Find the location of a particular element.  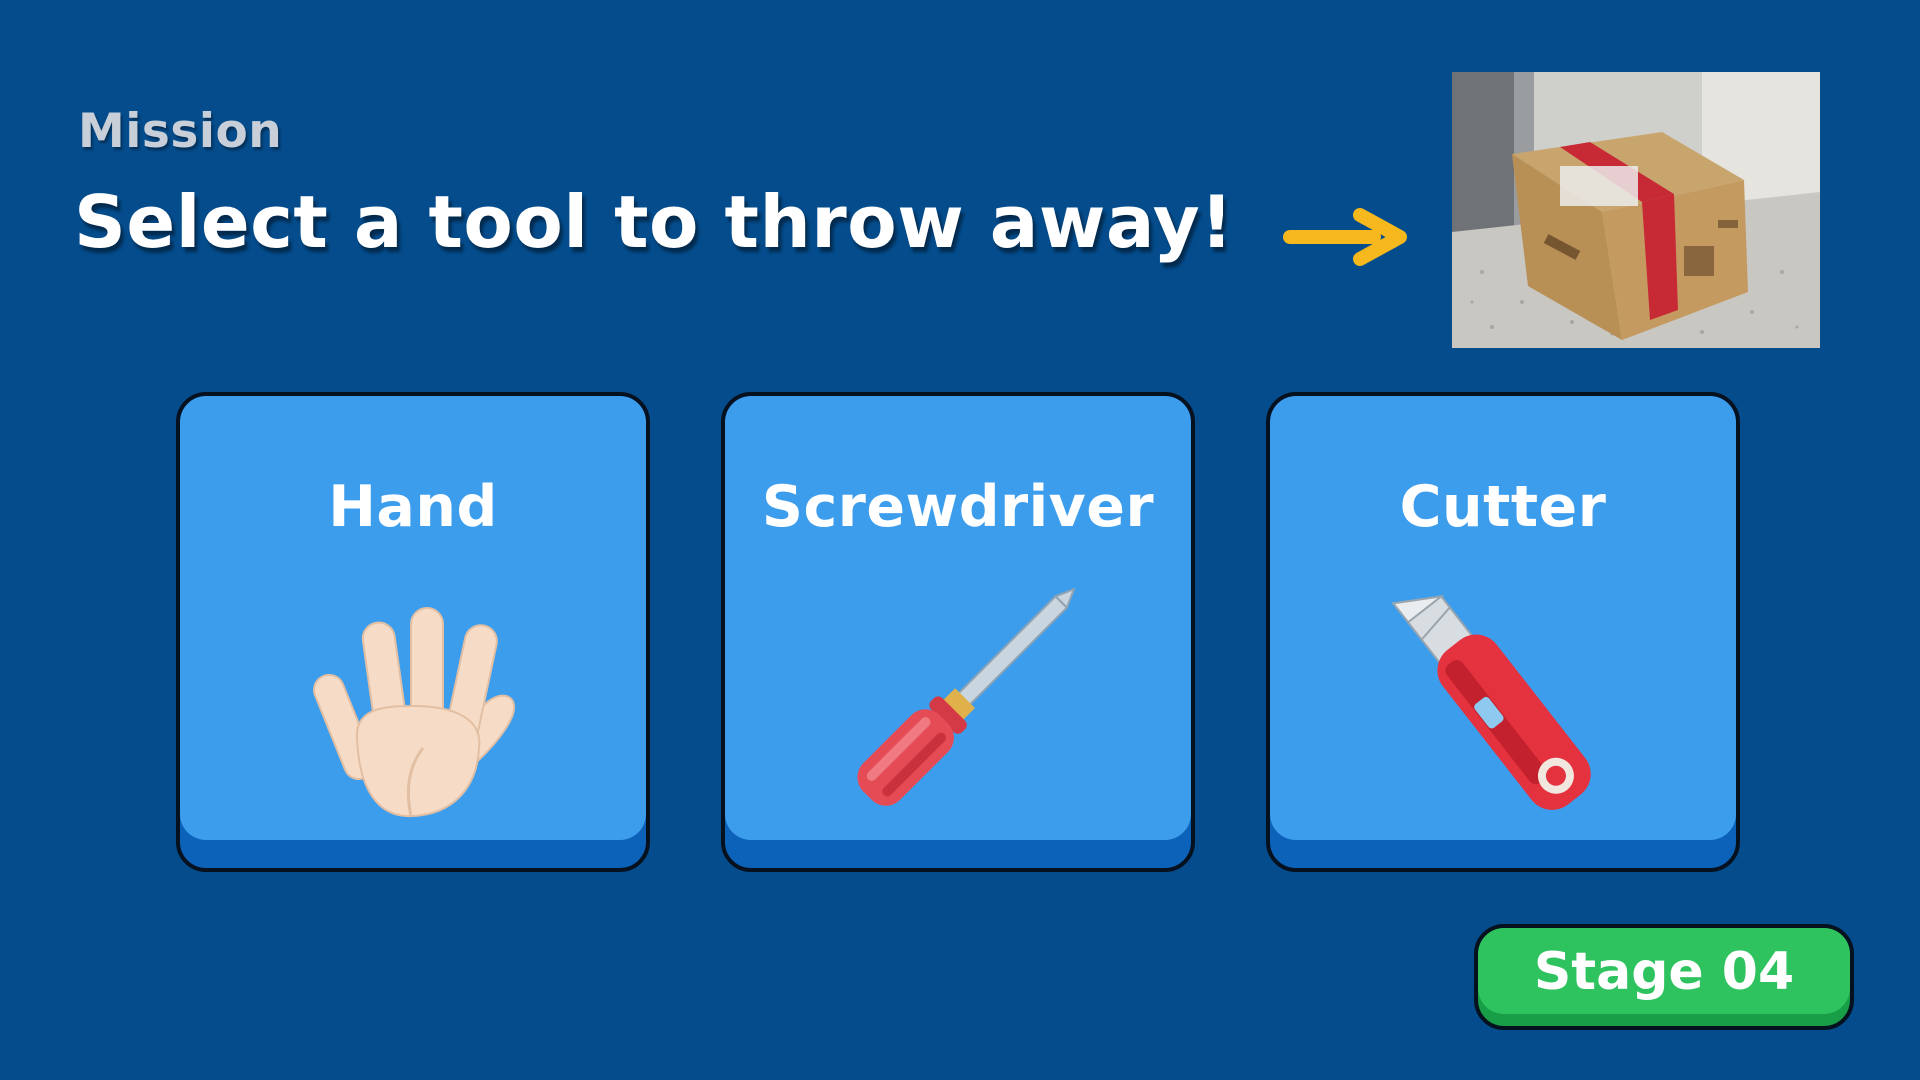

tool-card-screwdriver: Screwdriver is located at coordinates (958, 632).